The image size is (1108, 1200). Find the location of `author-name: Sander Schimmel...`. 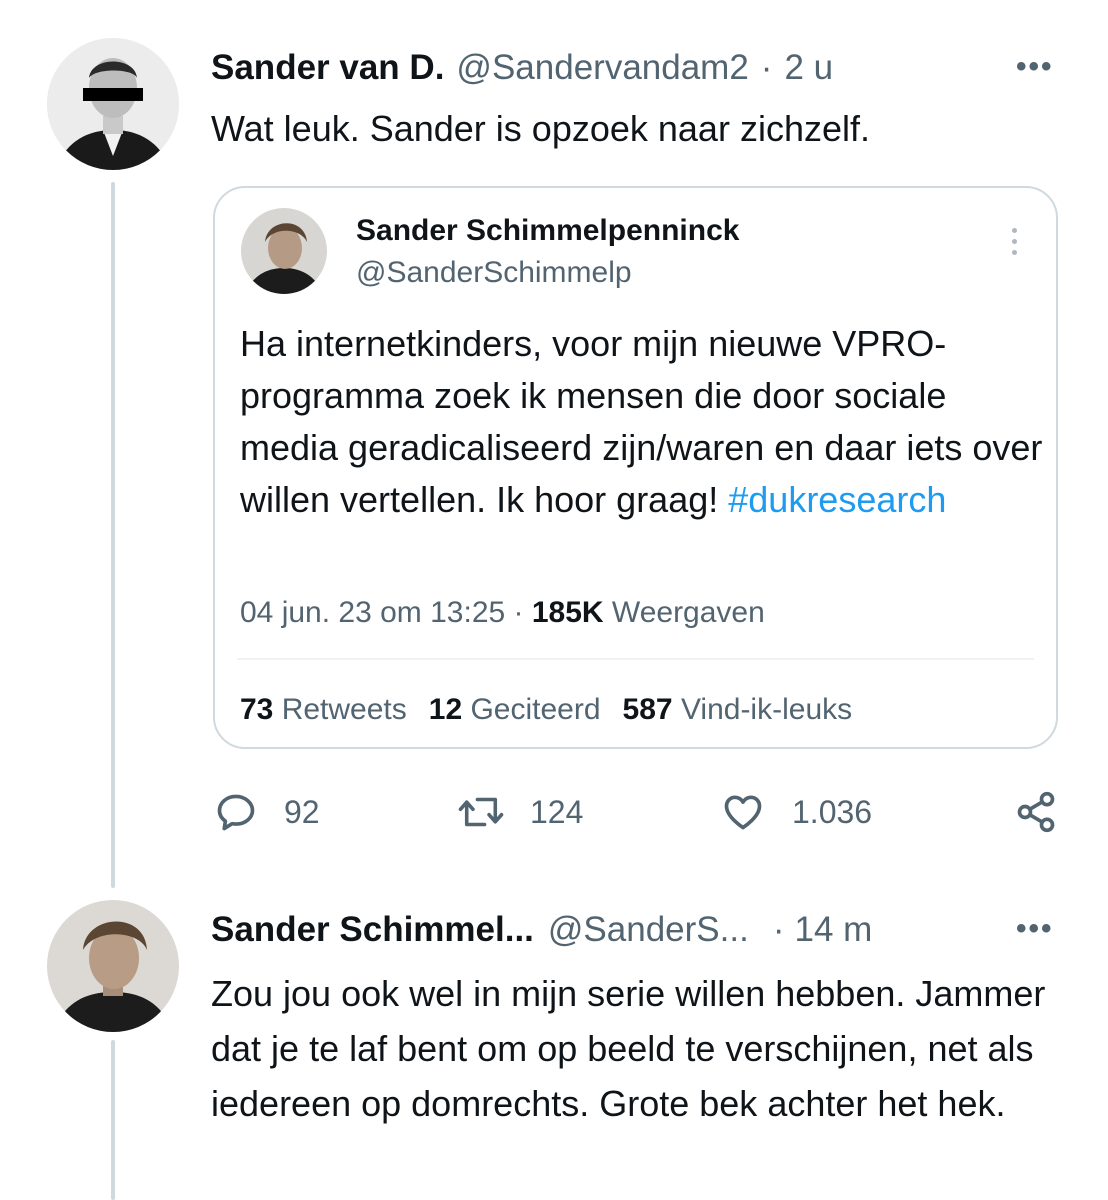

author-name: Sander Schimmel... is located at coordinates (372, 930).